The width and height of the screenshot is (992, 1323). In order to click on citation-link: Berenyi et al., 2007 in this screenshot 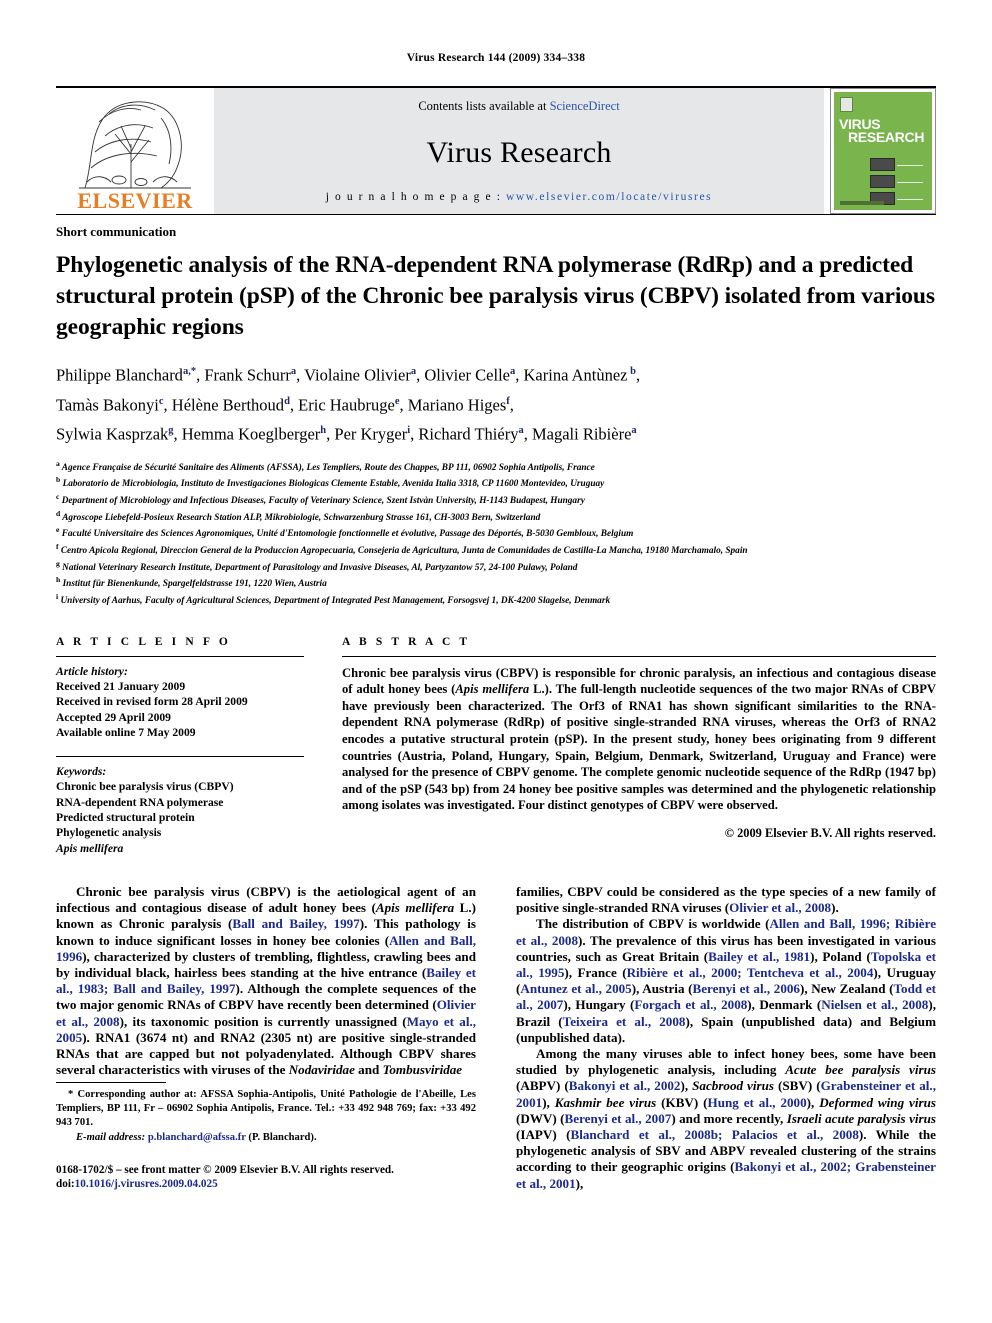, I will do `click(618, 1118)`.